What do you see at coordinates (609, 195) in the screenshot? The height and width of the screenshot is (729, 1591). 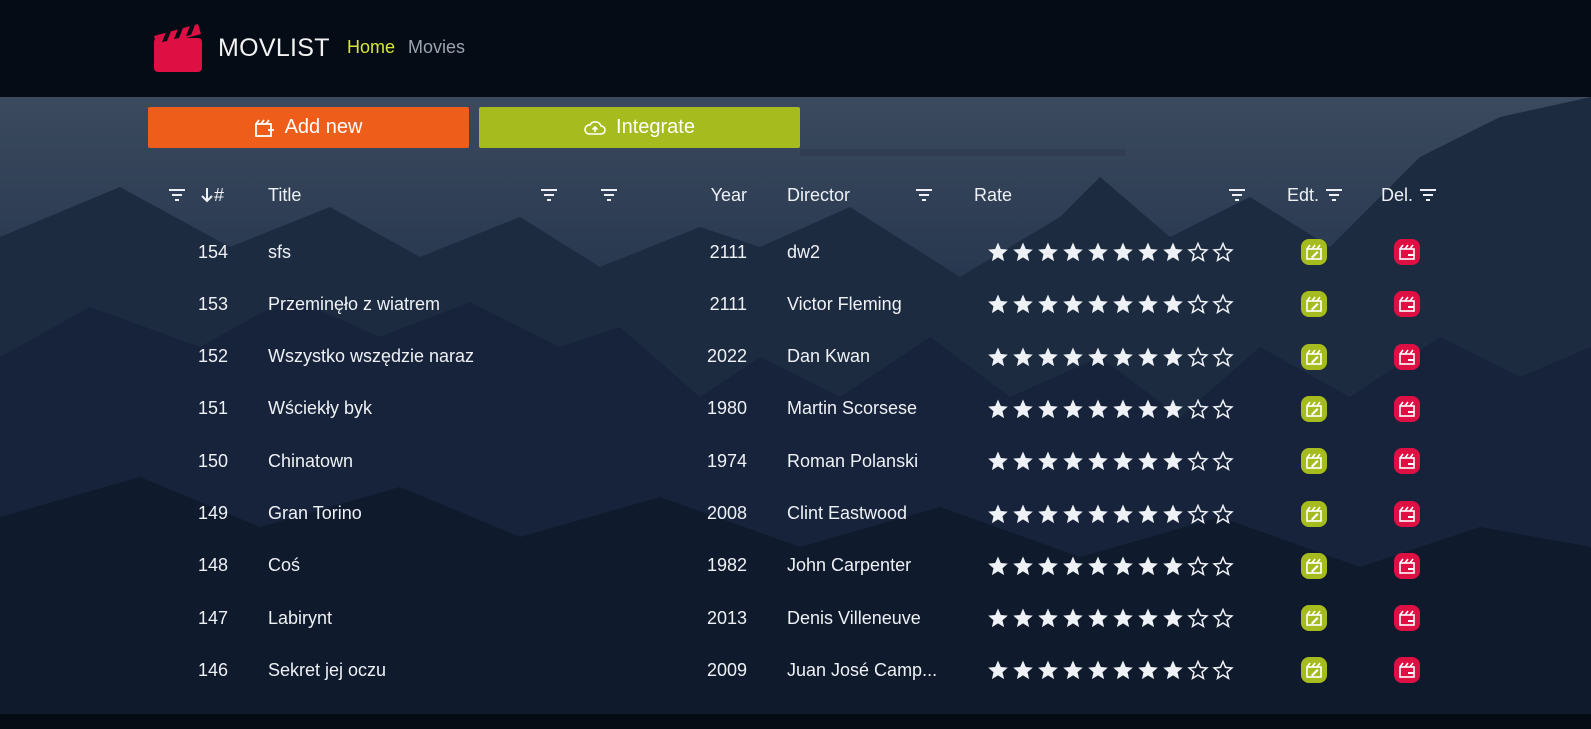 I see `filter-year-button` at bounding box center [609, 195].